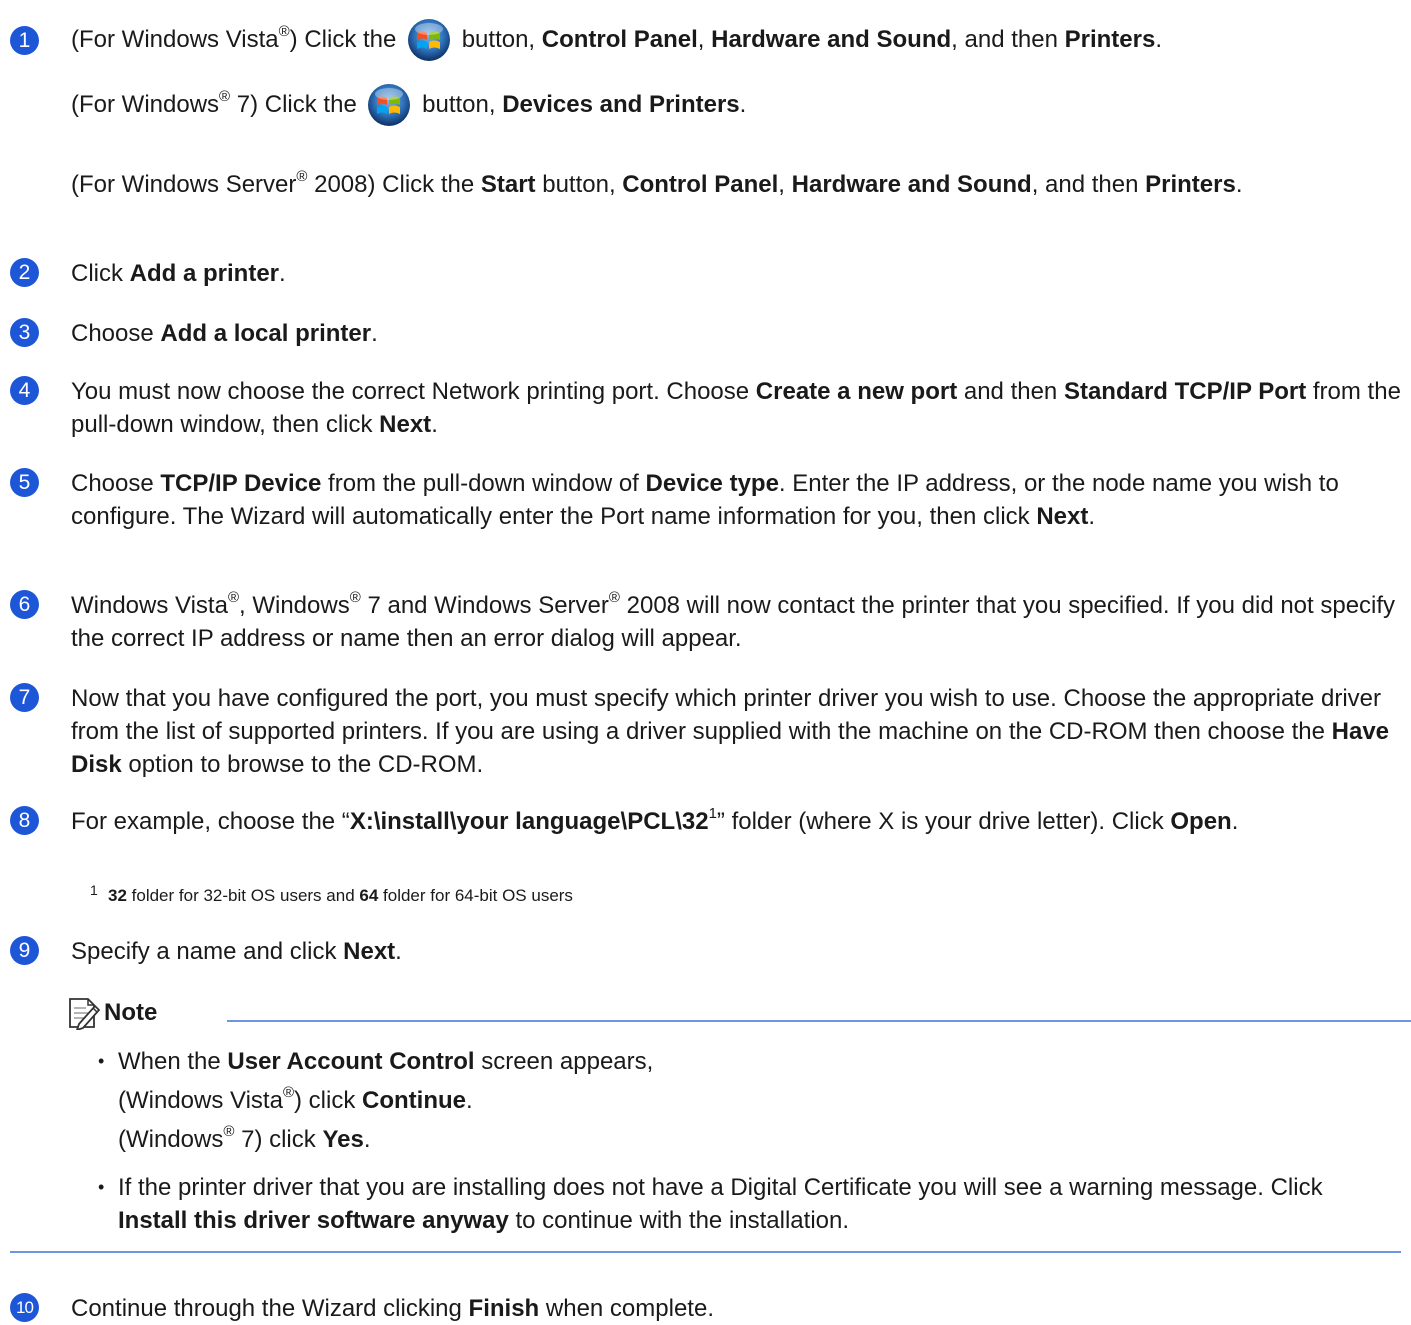 Image resolution: width=1411 pixels, height=1325 pixels. Describe the element at coordinates (224, 333) in the screenshot. I see `step-3-text: Choose Add a local printer.` at that location.